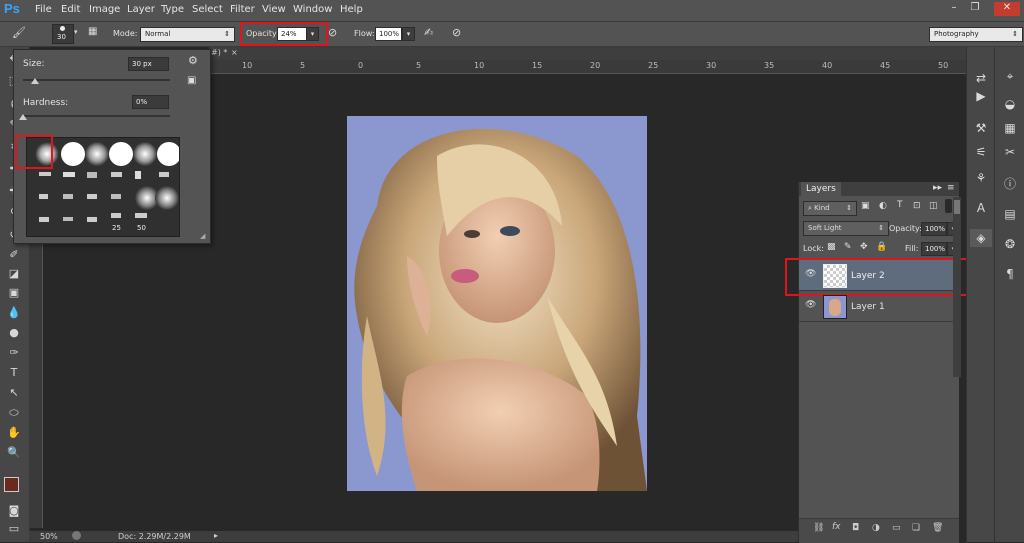  What do you see at coordinates (96, 80) in the screenshot?
I see `size-slider` at bounding box center [96, 80].